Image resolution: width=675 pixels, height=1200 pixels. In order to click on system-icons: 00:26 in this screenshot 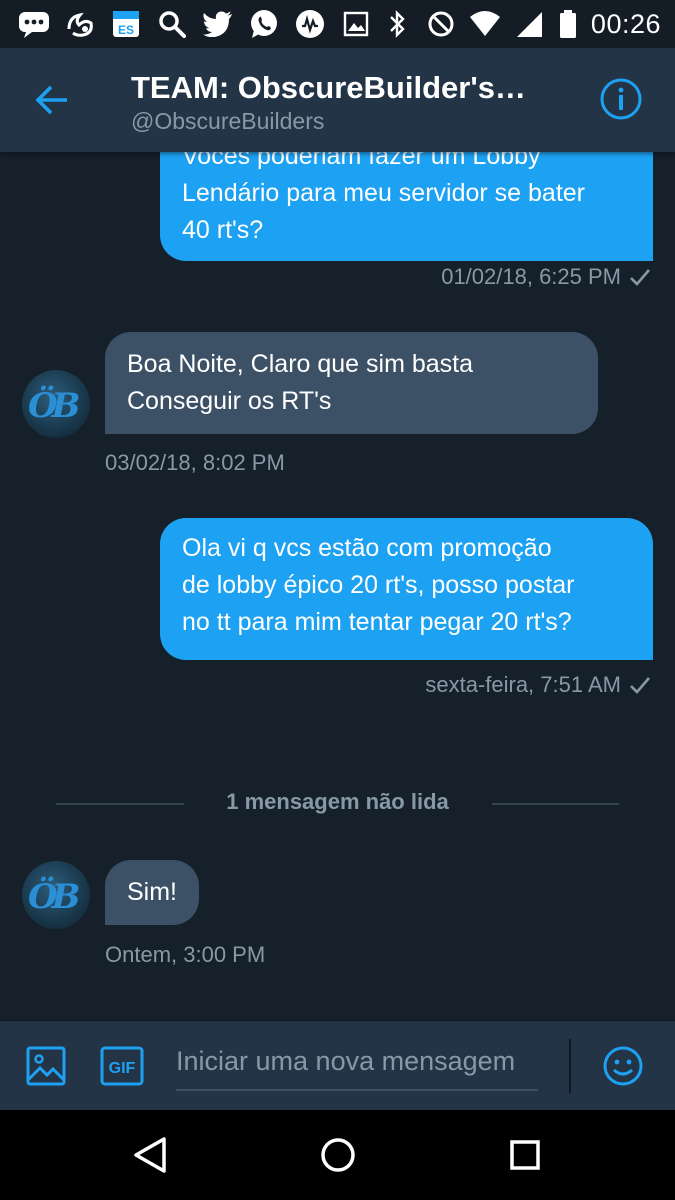, I will do `click(521, 24)`.